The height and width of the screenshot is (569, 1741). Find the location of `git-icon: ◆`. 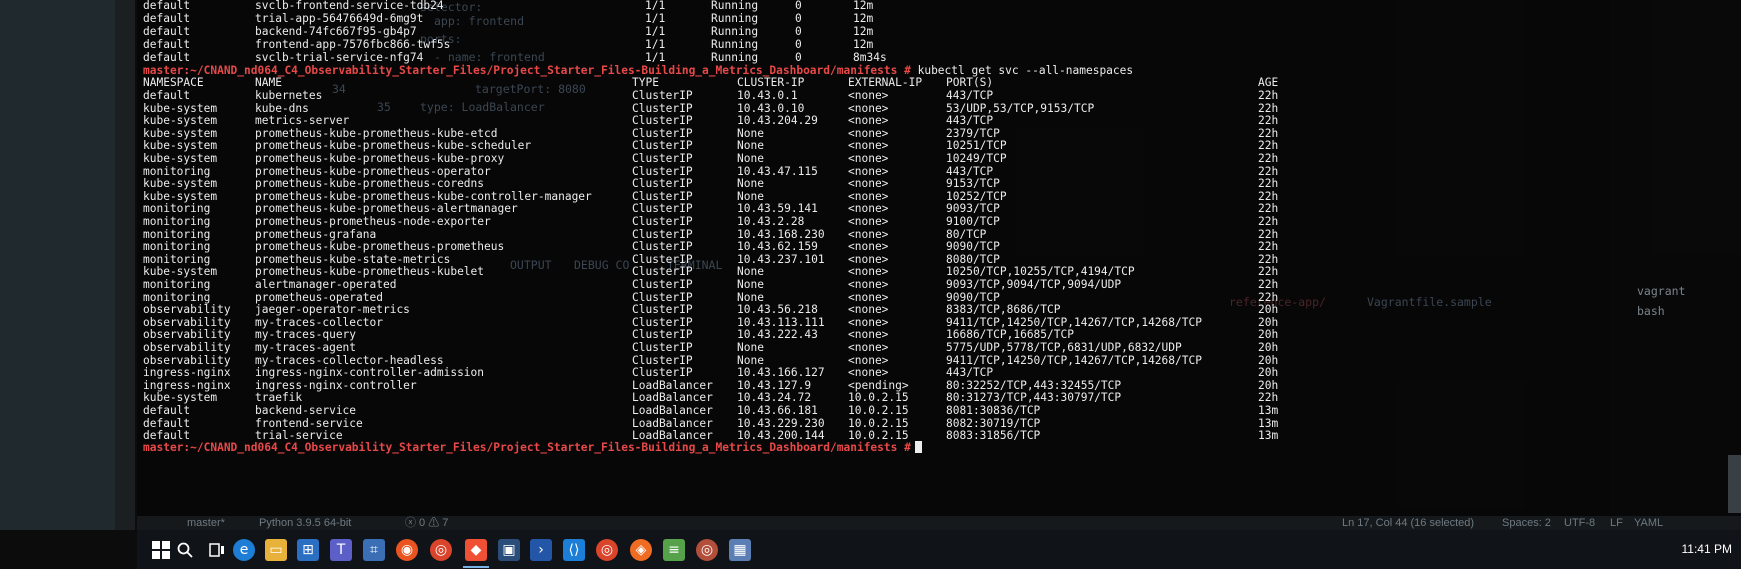

git-icon: ◆ is located at coordinates (476, 550).